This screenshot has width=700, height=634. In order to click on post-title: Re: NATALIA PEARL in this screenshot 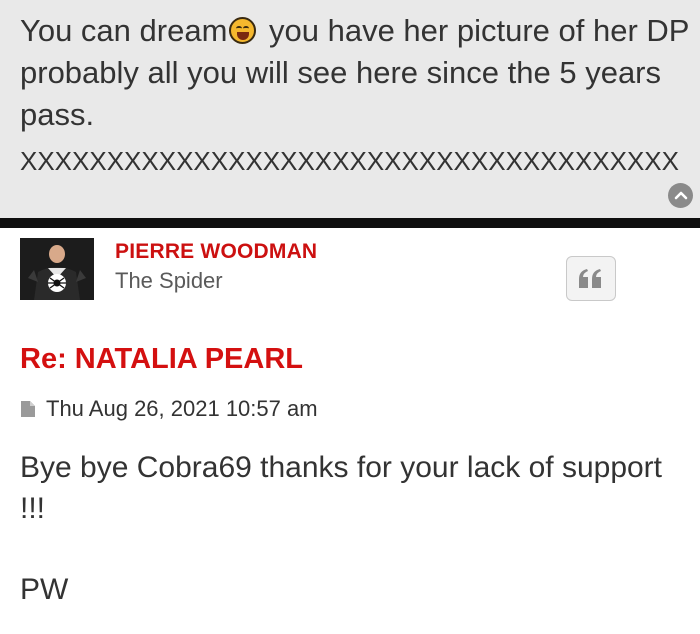, I will do `click(161, 359)`.